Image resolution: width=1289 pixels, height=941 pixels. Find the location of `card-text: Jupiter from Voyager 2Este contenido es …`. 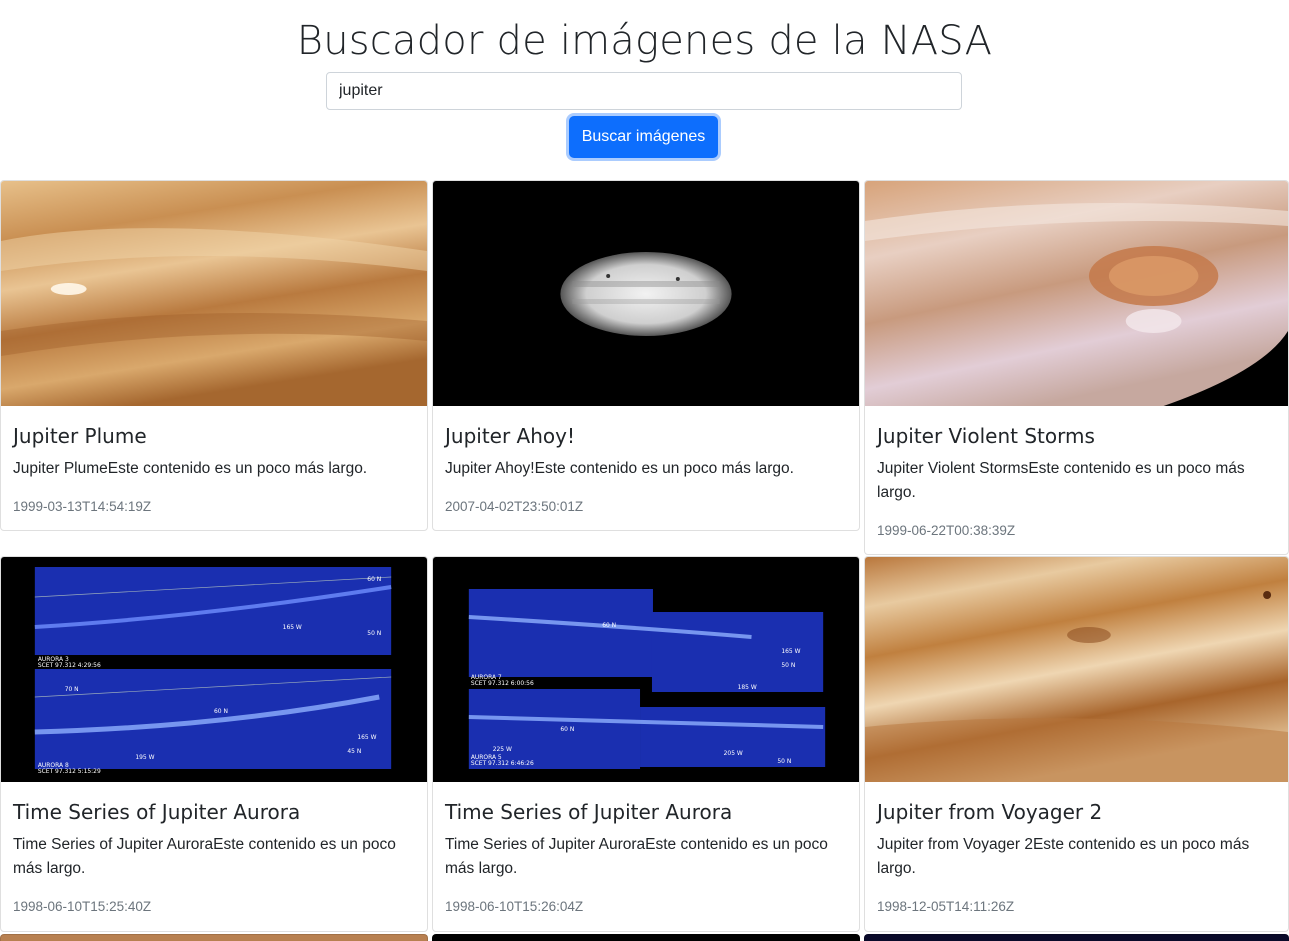

card-text: Jupiter from Voyager 2Este contenido es … is located at coordinates (1063, 856).